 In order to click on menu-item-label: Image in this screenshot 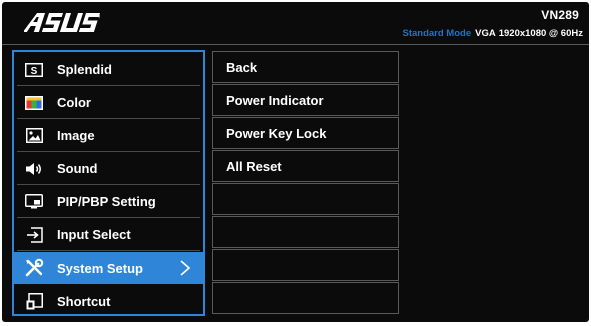, I will do `click(76, 135)`.